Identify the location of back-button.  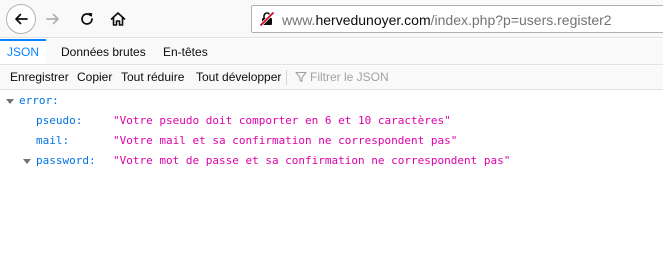
(21, 19).